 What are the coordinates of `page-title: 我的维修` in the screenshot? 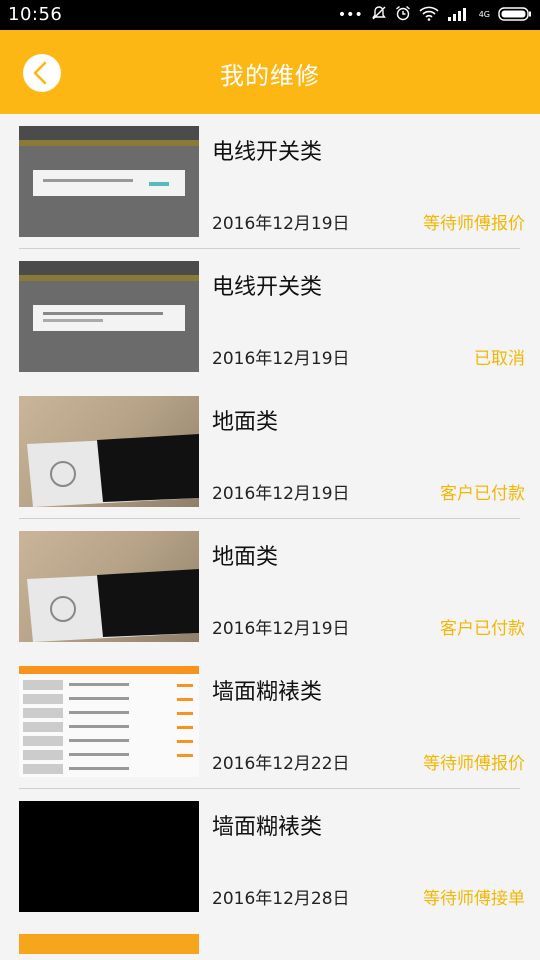 It's located at (270, 76).